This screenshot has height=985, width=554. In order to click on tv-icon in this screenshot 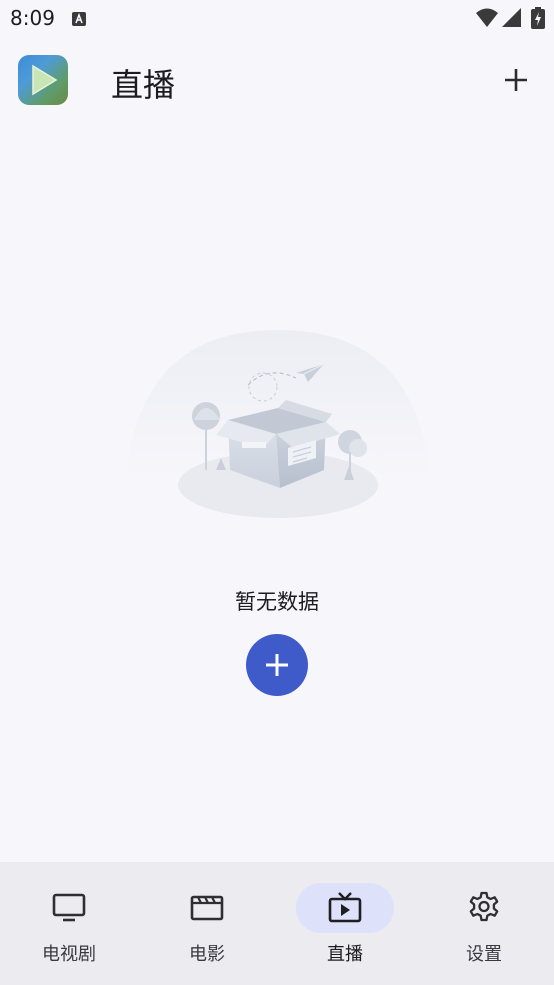, I will do `click(69, 907)`.